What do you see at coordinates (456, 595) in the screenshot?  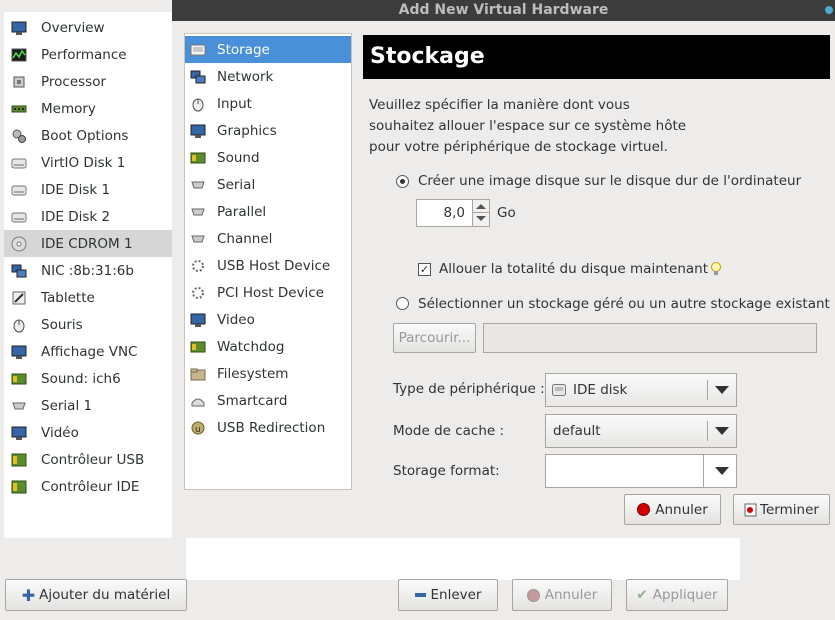 I see `remove-label: Enlever` at bounding box center [456, 595].